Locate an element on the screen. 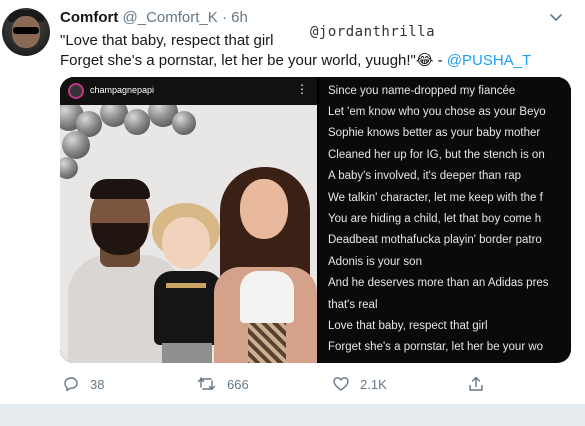 This screenshot has height=426, width=585. display-name: Comfort is located at coordinates (89, 17).